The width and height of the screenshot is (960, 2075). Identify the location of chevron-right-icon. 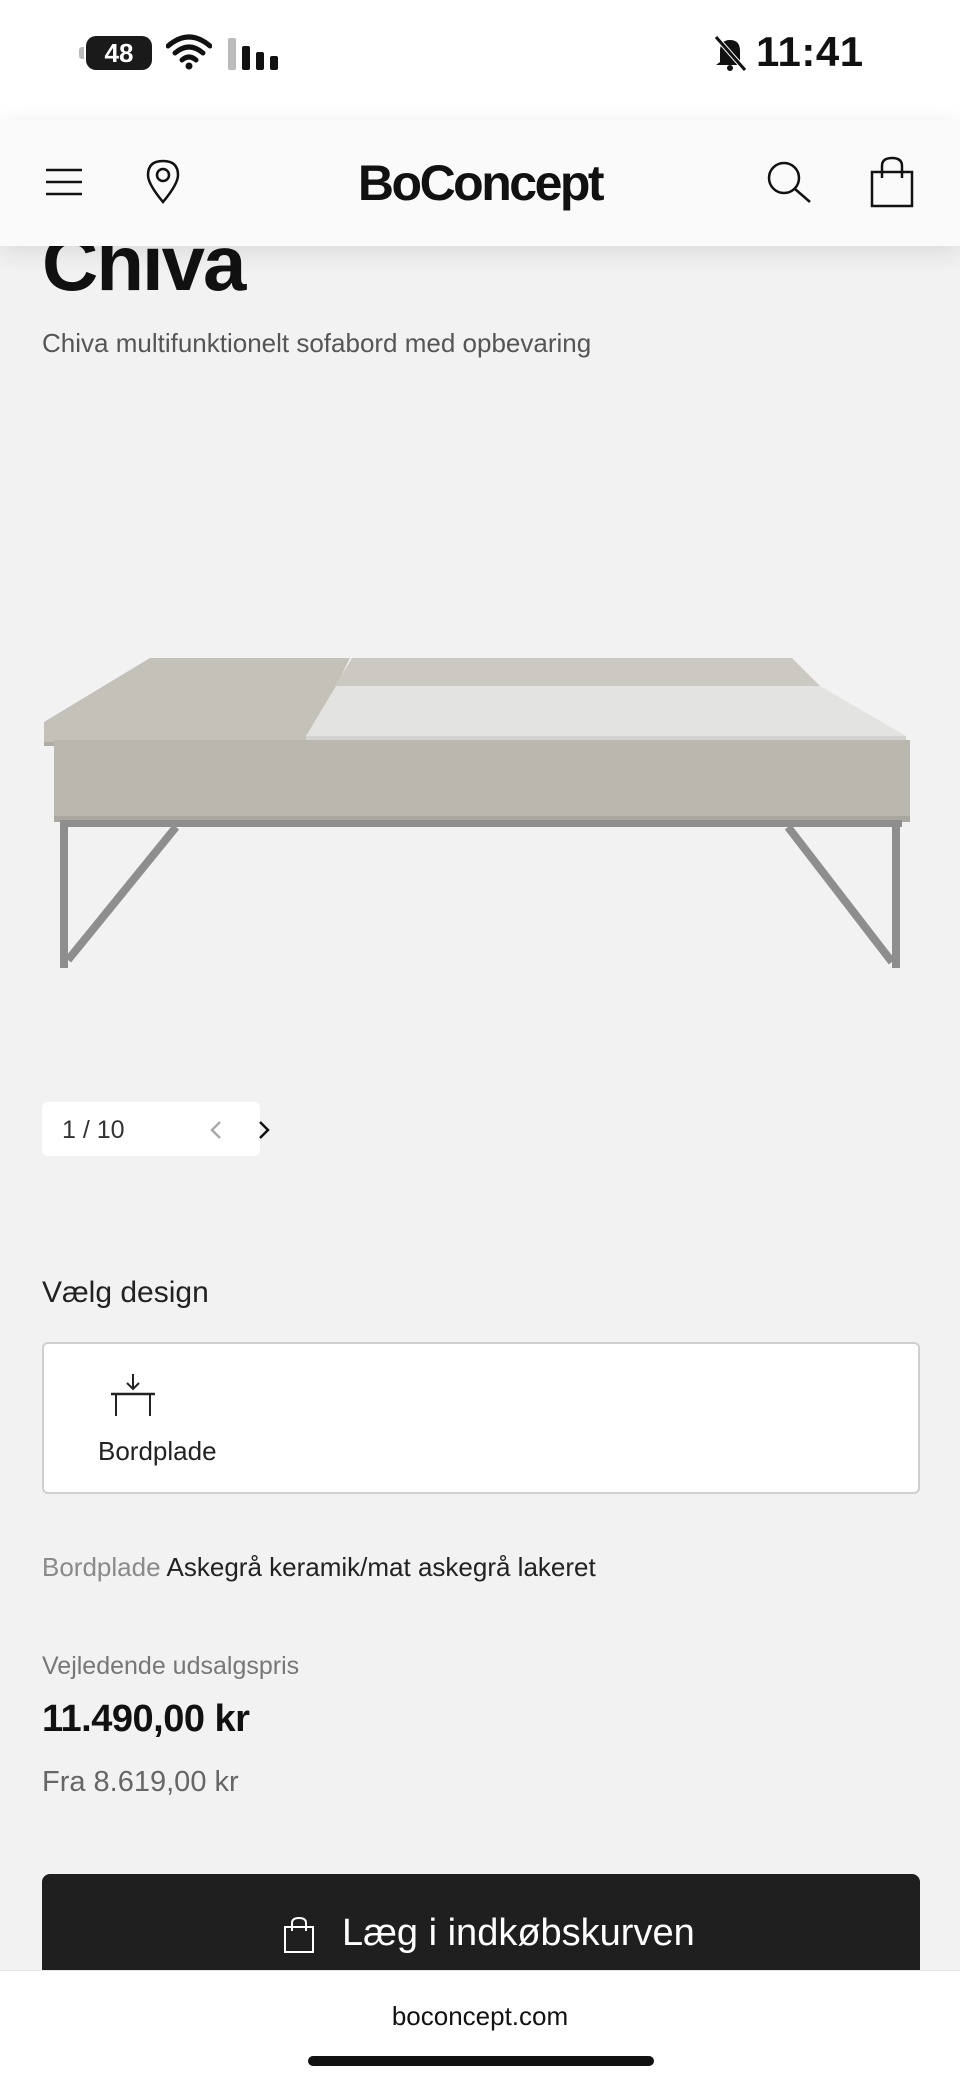
(264, 1130).